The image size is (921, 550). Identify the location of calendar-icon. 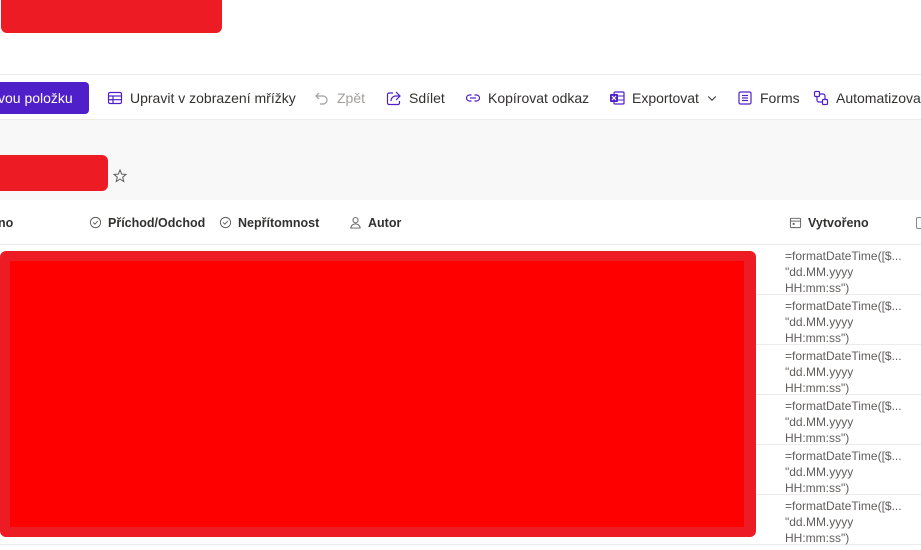
(795, 223).